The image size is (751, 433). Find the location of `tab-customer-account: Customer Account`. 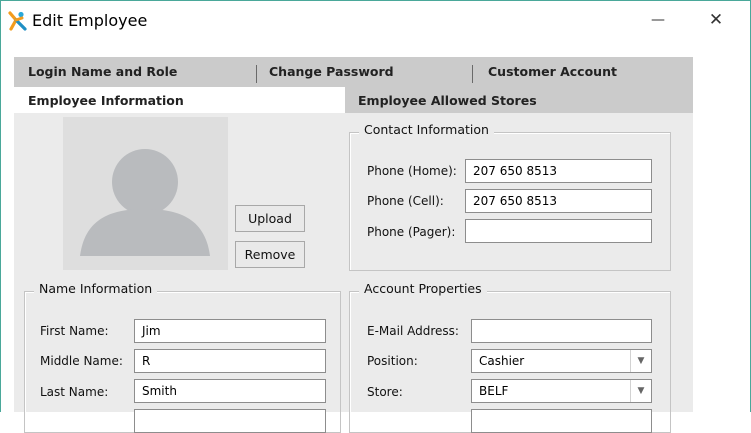

tab-customer-account: Customer Account is located at coordinates (552, 71).